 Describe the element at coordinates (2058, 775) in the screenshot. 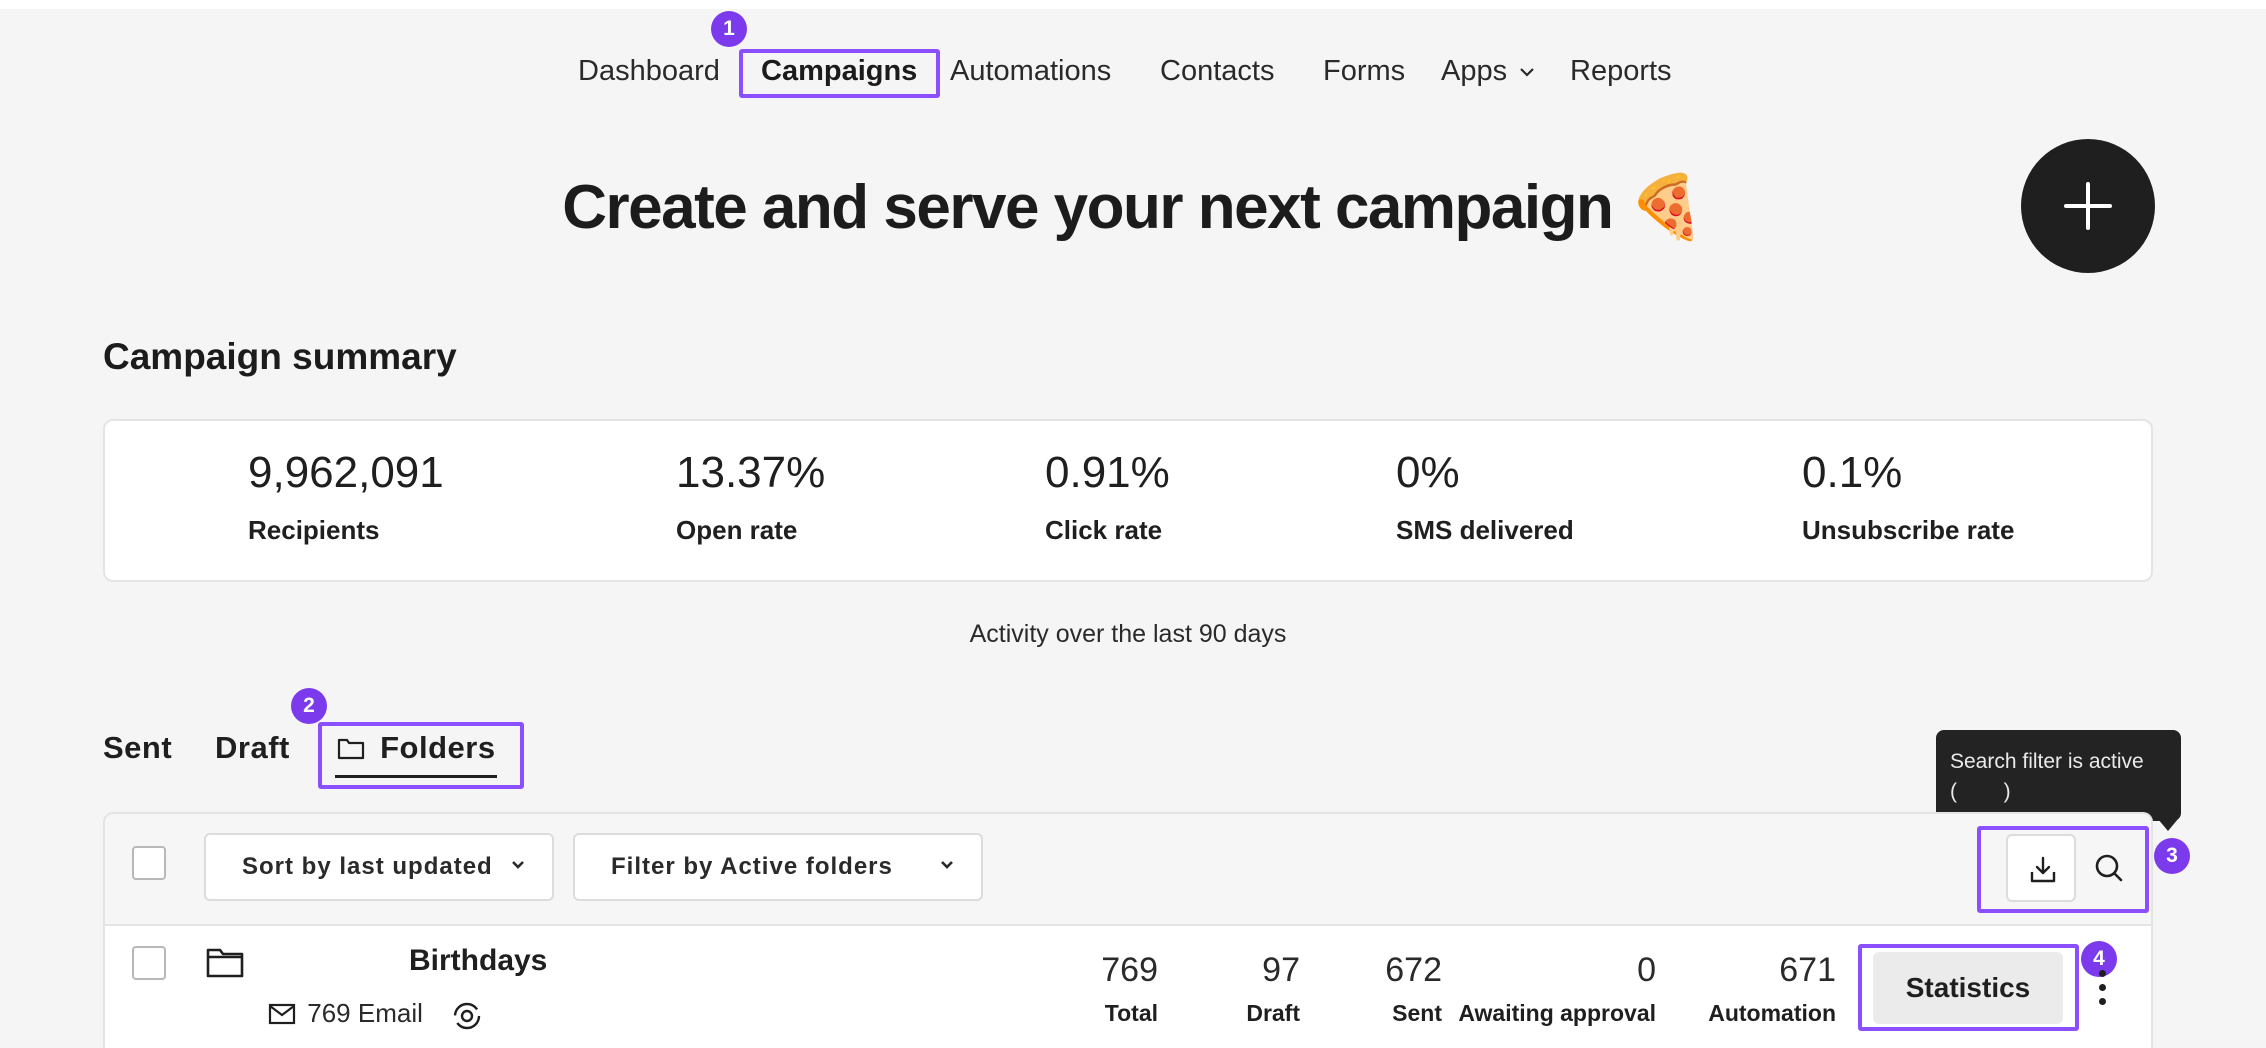

I see `search-filter-tooltip: Search filter is active ( )` at that location.